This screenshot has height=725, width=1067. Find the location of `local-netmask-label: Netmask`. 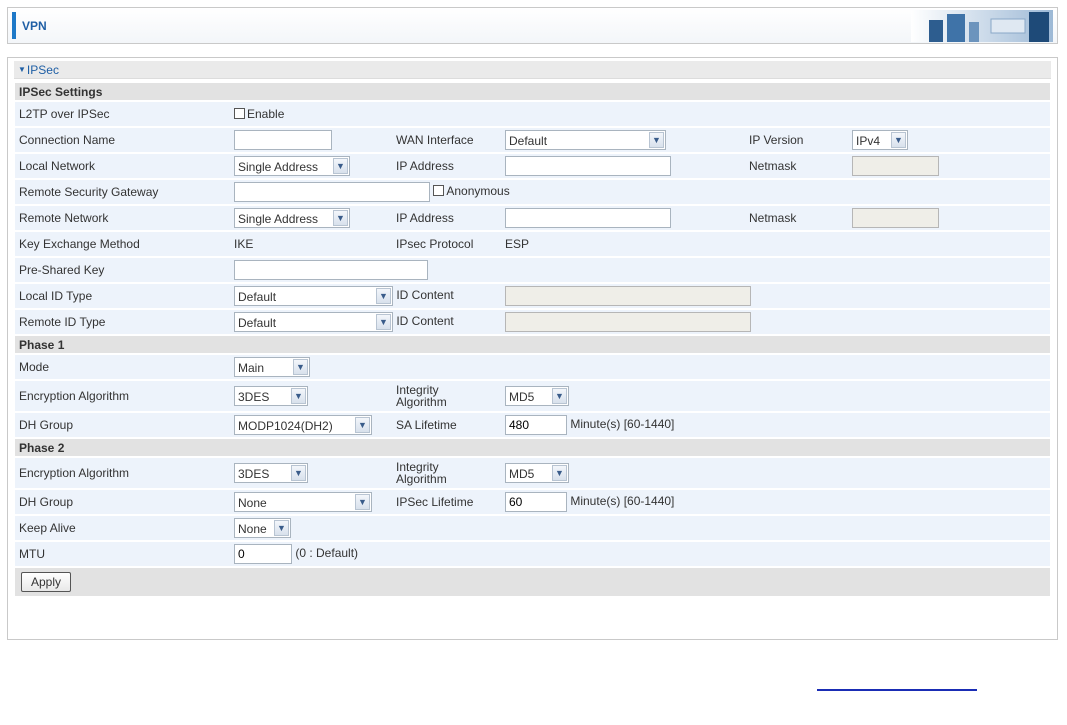

local-netmask-label: Netmask is located at coordinates (796, 166).